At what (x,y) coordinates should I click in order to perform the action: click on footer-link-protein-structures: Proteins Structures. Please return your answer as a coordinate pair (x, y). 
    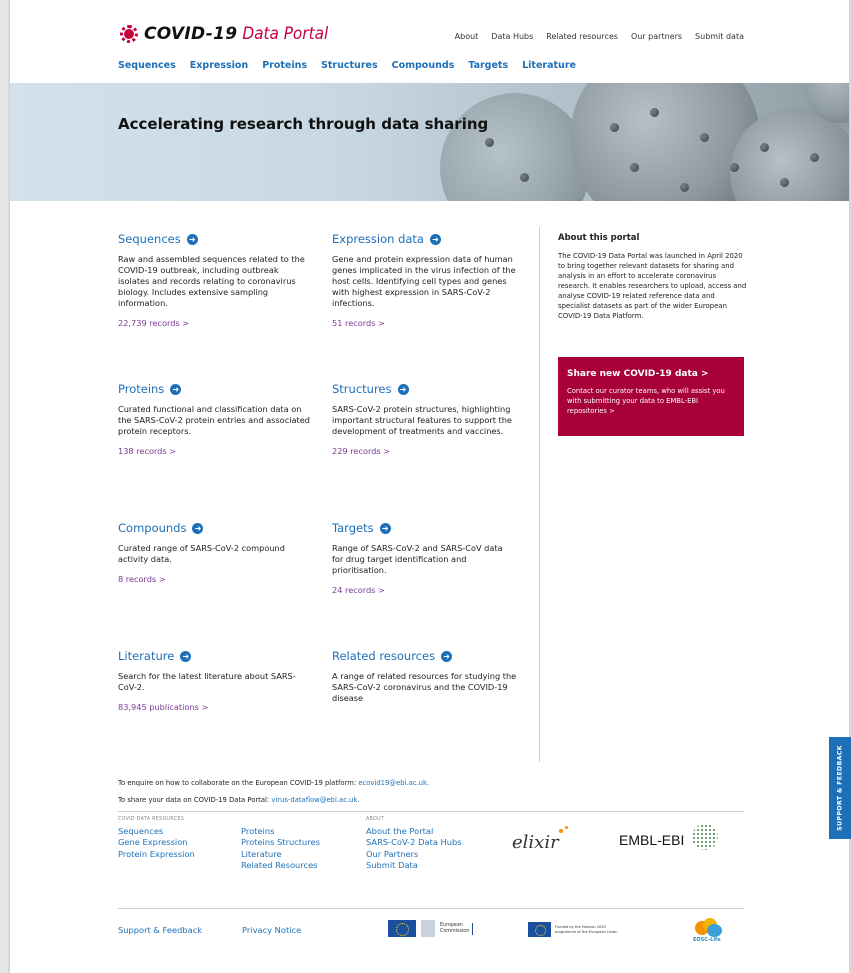
    Looking at the image, I should click on (280, 842).